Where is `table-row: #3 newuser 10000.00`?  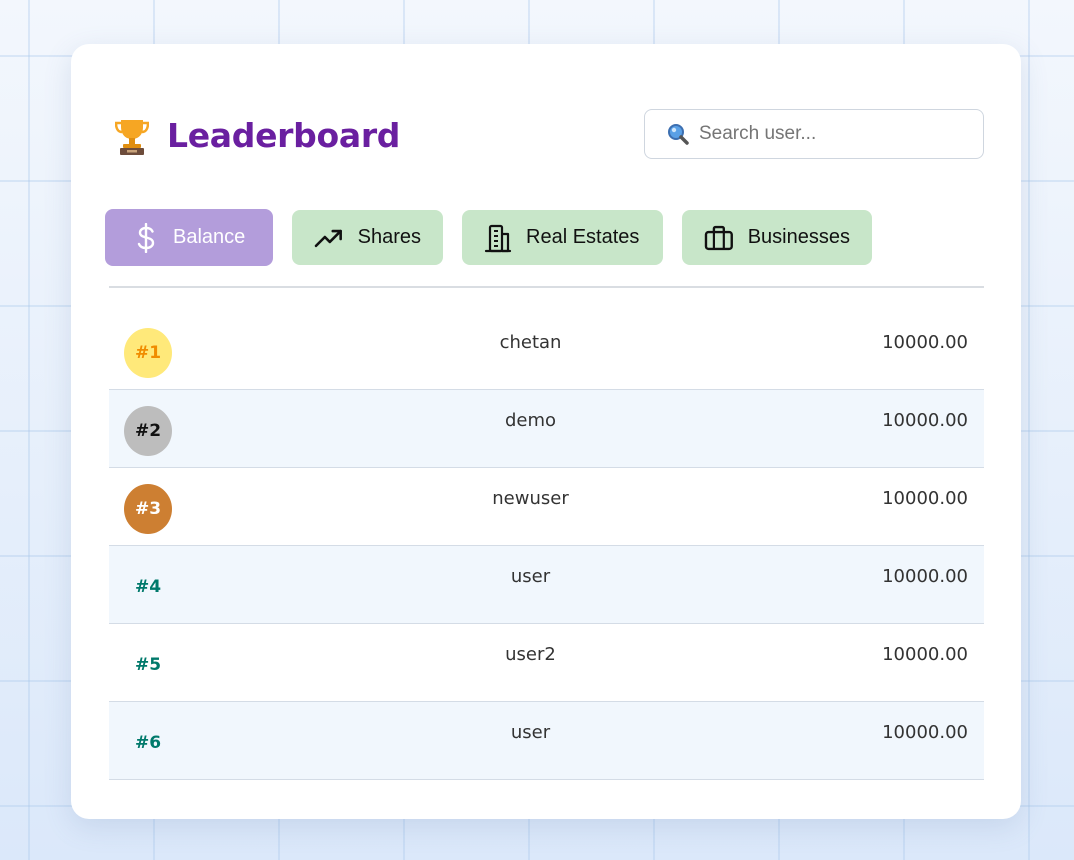 table-row: #3 newuser 10000.00 is located at coordinates (546, 507).